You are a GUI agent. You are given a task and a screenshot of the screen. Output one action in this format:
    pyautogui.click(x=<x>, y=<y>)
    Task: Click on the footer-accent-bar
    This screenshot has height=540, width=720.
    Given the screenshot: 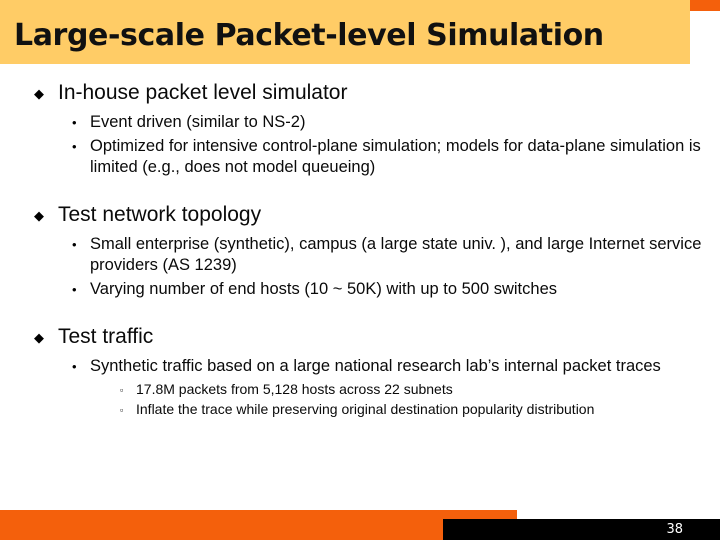 What is the action you would take?
    pyautogui.click(x=258, y=525)
    